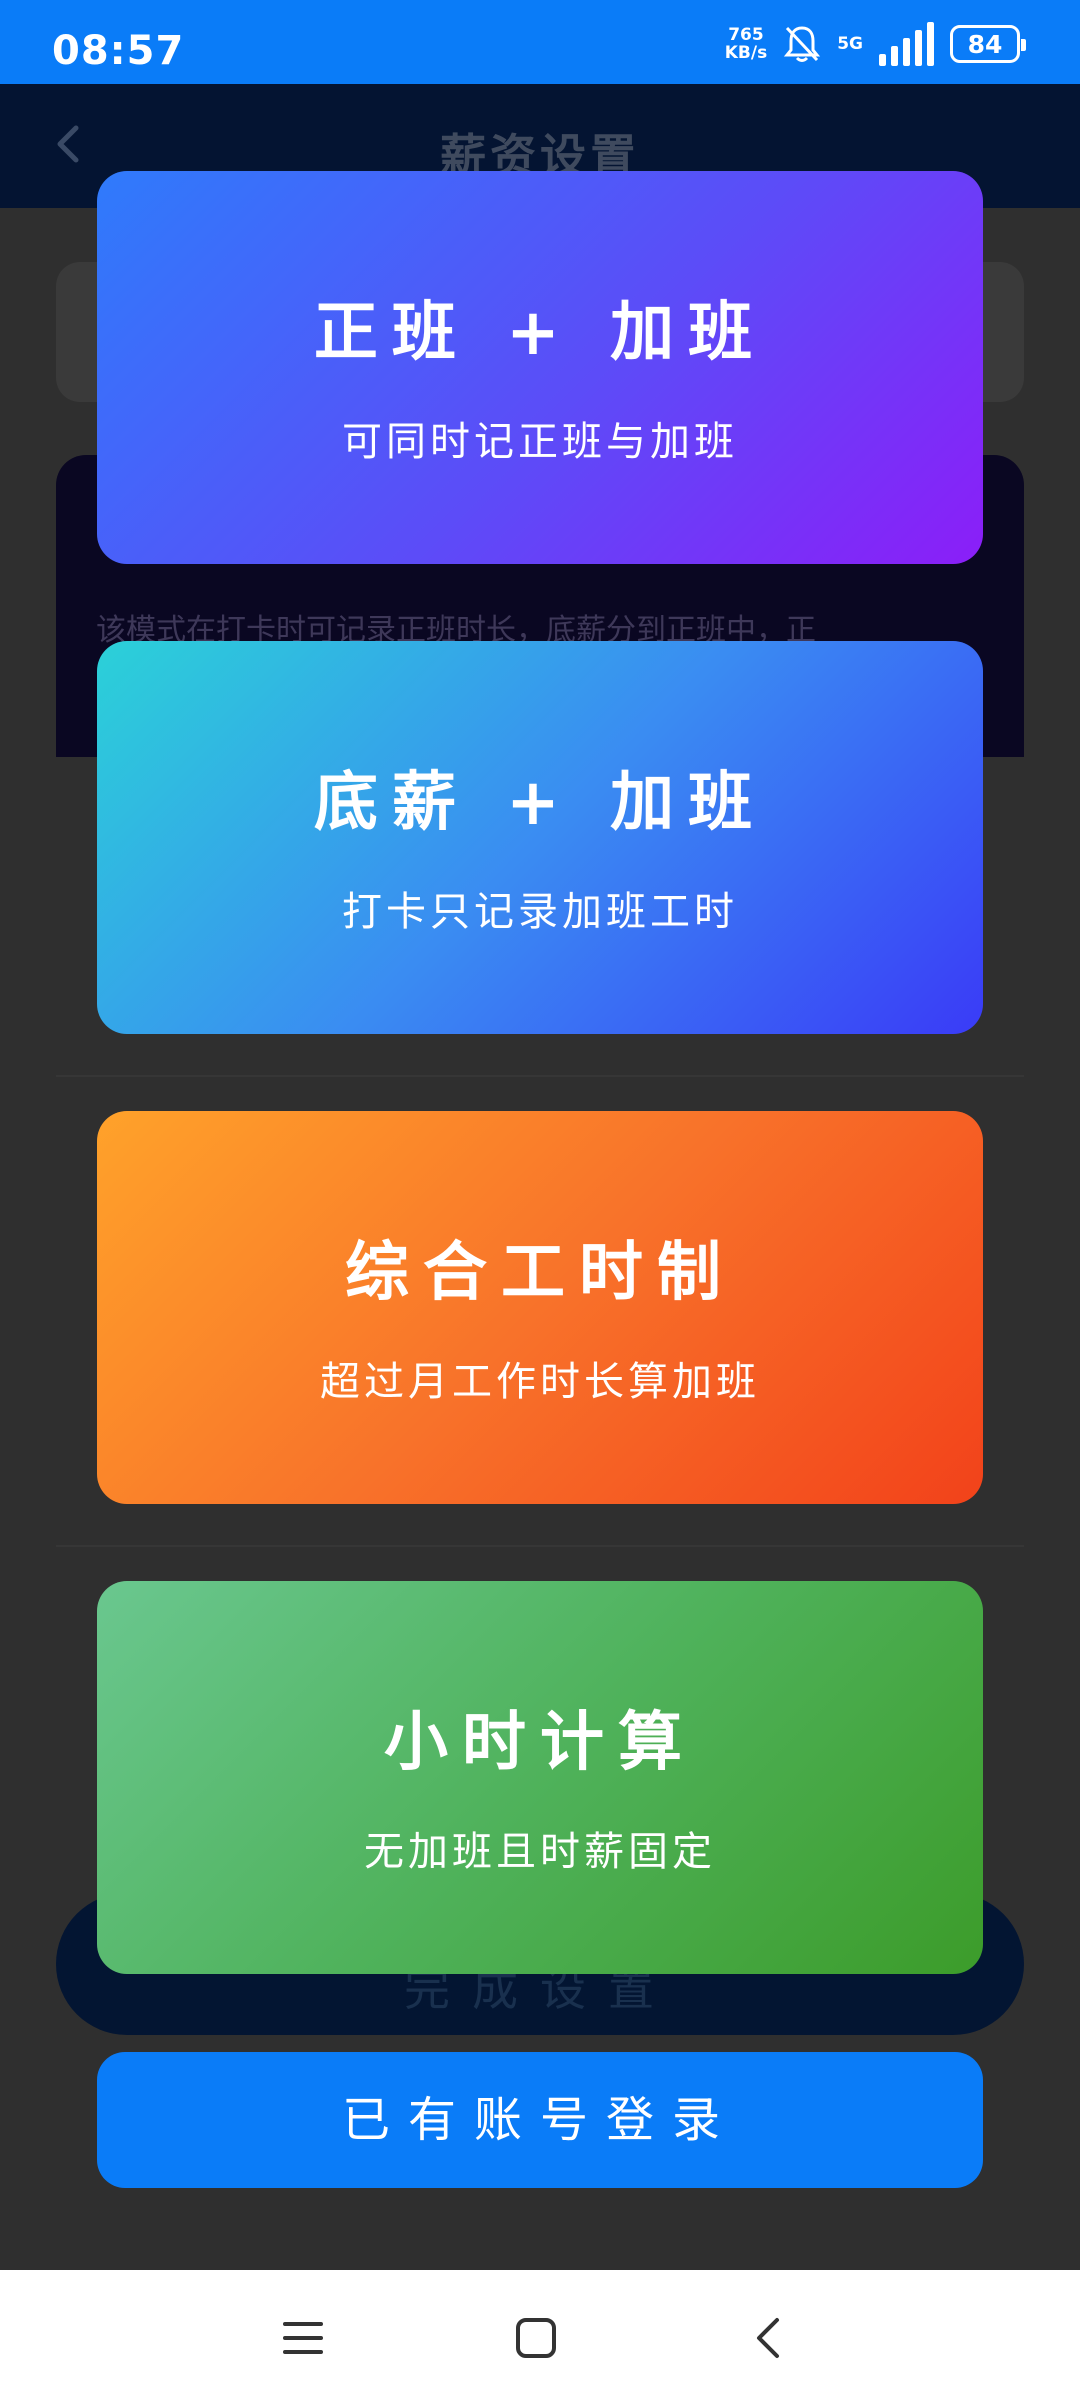 The image size is (1080, 2400). Describe the element at coordinates (540, 1382) in the screenshot. I see `mode-card-subtitle: 超过月工作时长算加班` at that location.